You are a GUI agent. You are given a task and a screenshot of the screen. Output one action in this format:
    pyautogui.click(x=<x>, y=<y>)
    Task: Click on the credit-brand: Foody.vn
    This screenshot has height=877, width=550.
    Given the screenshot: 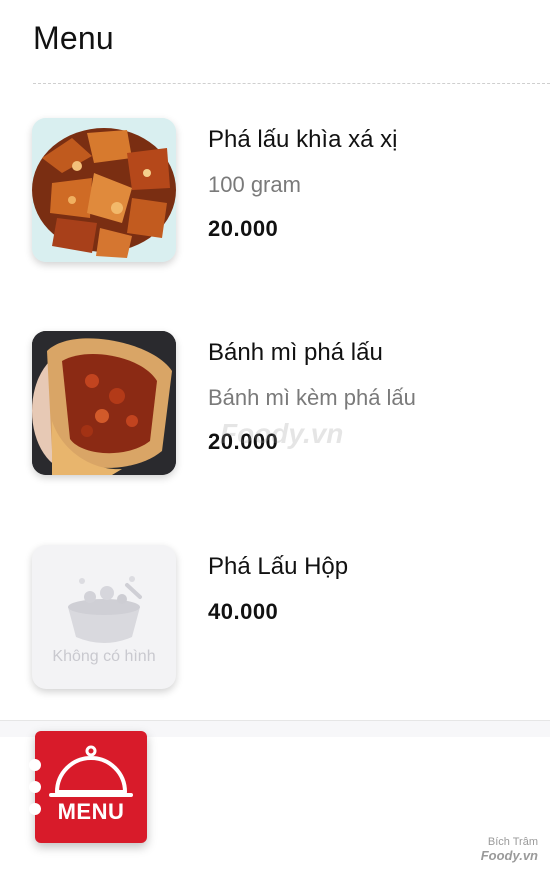 What is the action you would take?
    pyautogui.click(x=509, y=855)
    